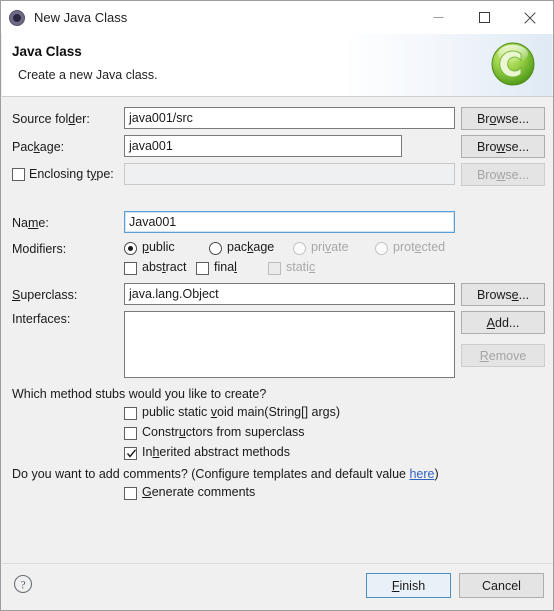 This screenshot has width=554, height=611. What do you see at coordinates (158, 247) in the screenshot?
I see `modifier-label-public: public` at bounding box center [158, 247].